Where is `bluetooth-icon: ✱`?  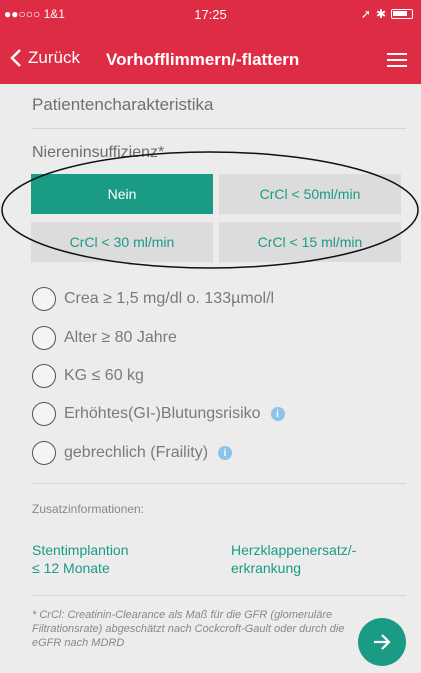 bluetooth-icon: ✱ is located at coordinates (380, 14).